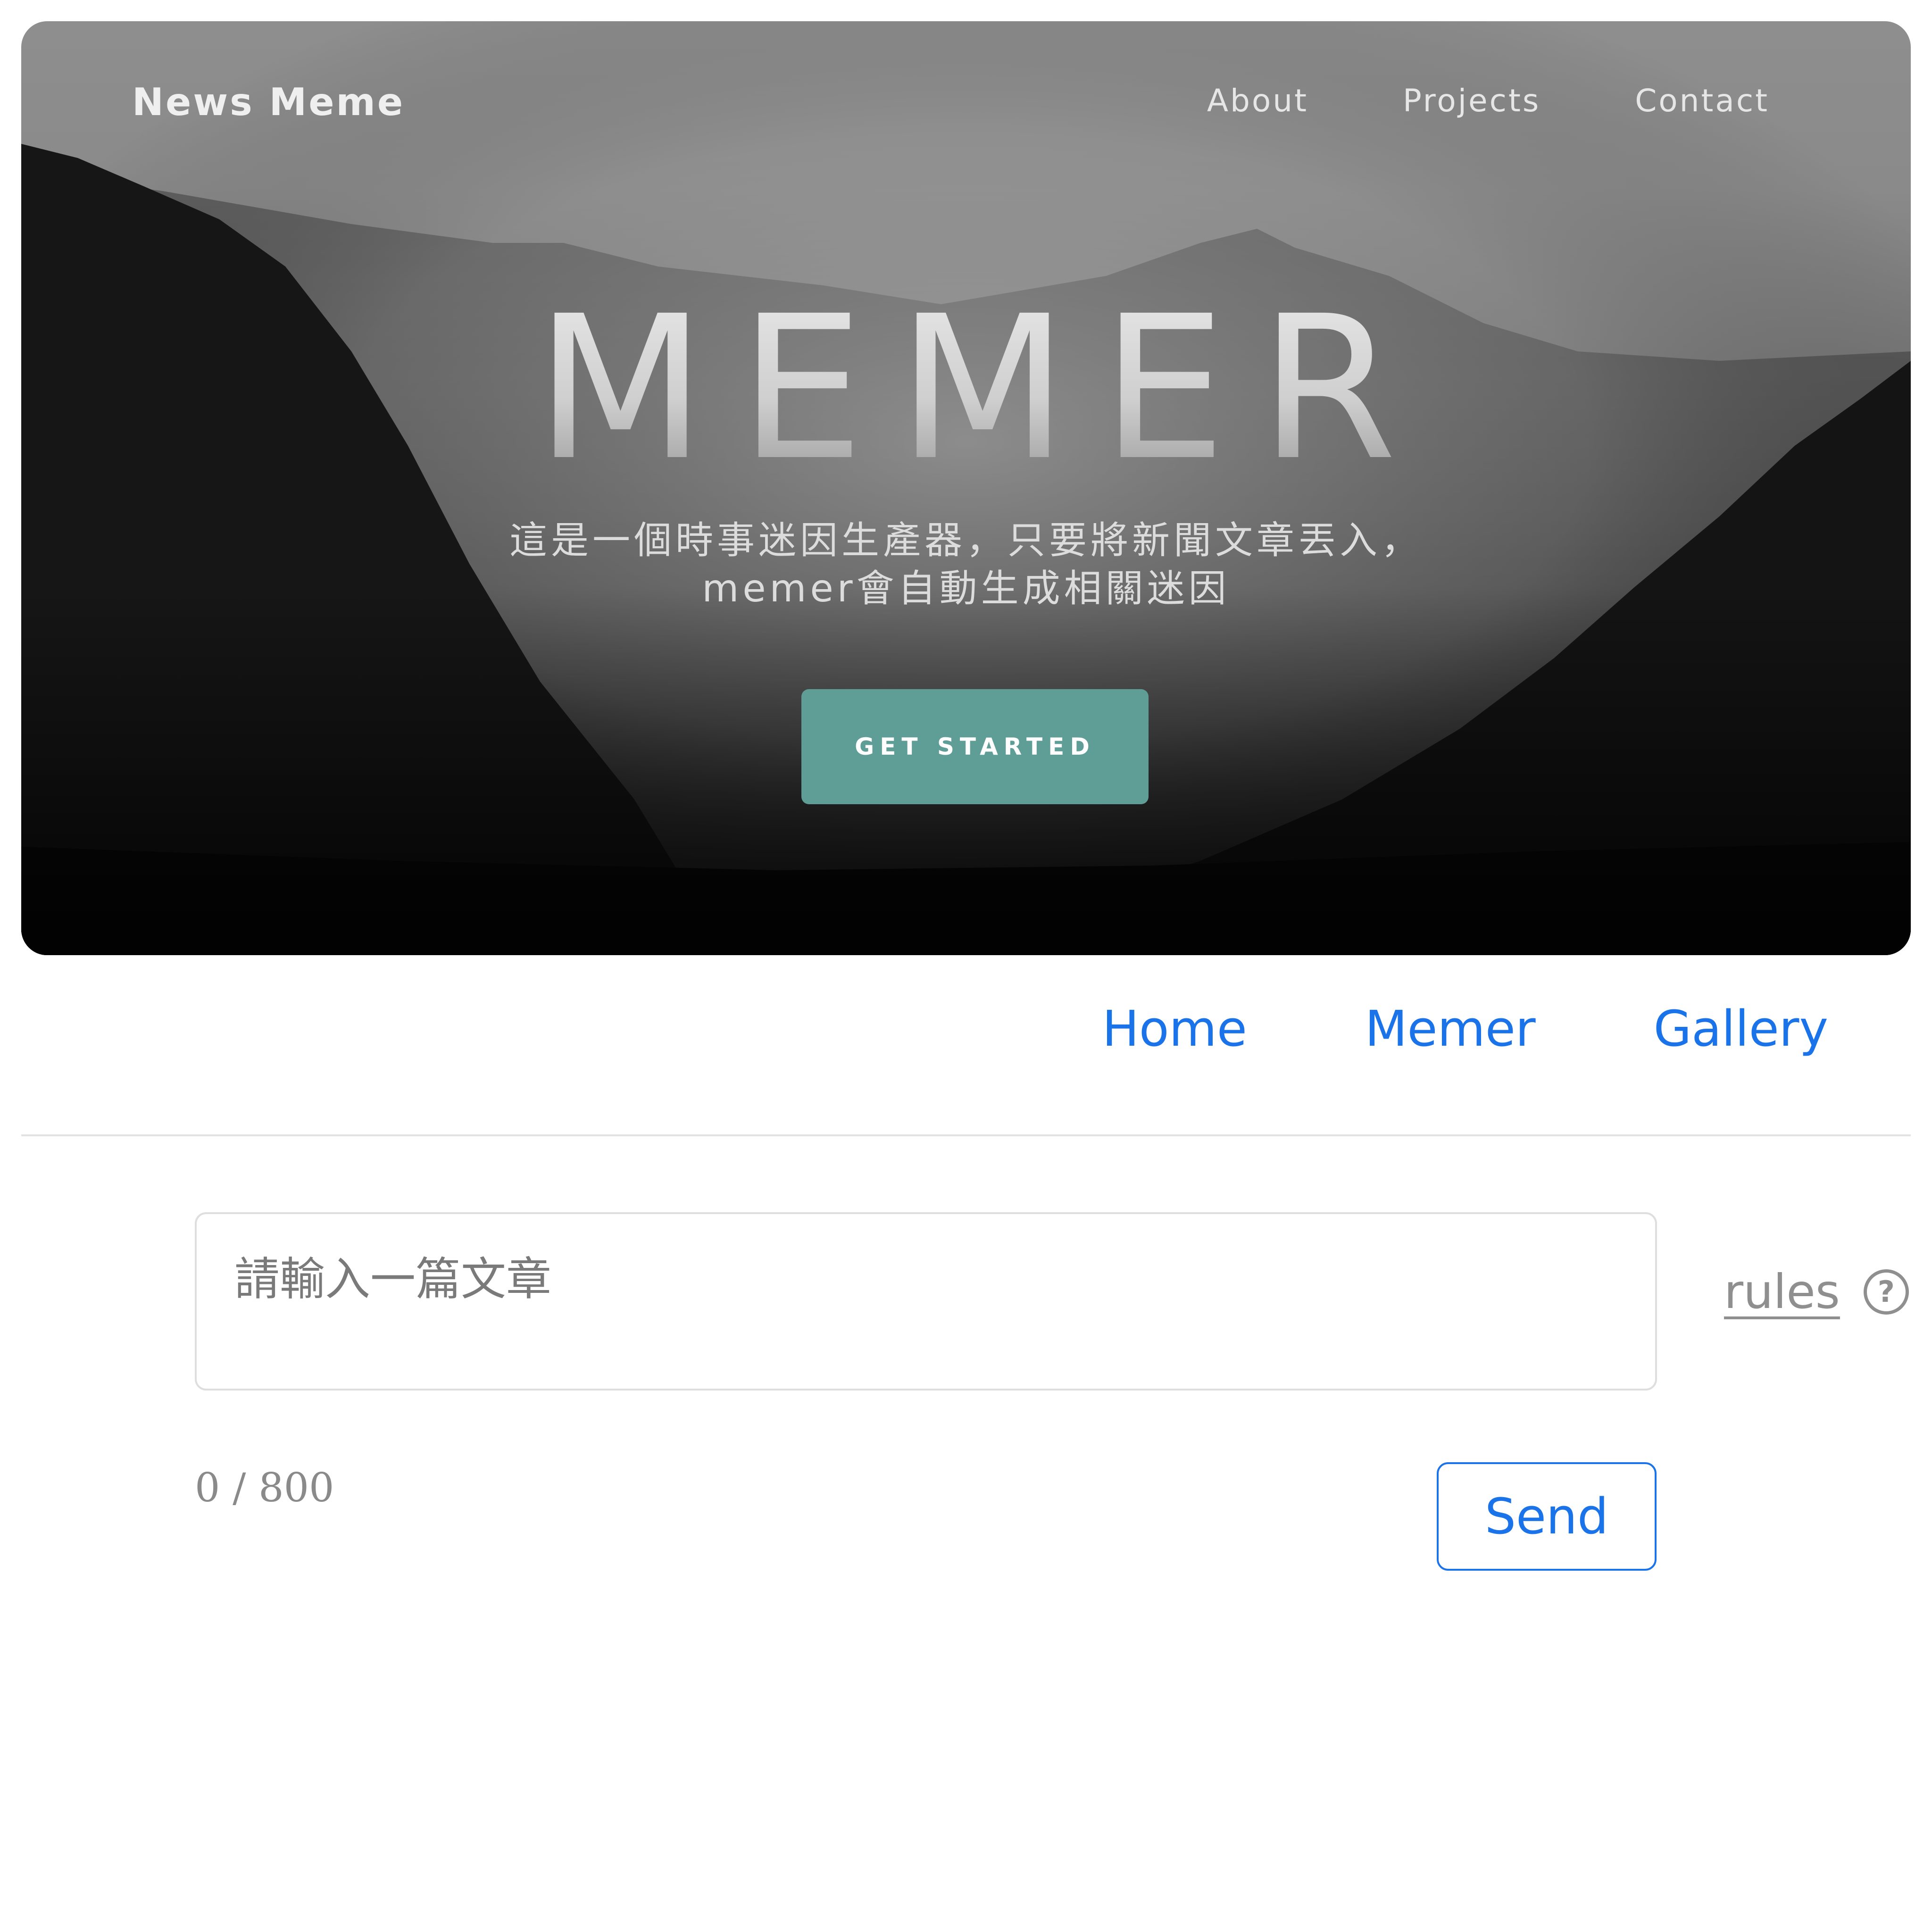  What do you see at coordinates (966, 540) in the screenshot?
I see `hero-subtitle-line-1: 這是一個時事迷因生產器，只要將新聞文章丟入，` at bounding box center [966, 540].